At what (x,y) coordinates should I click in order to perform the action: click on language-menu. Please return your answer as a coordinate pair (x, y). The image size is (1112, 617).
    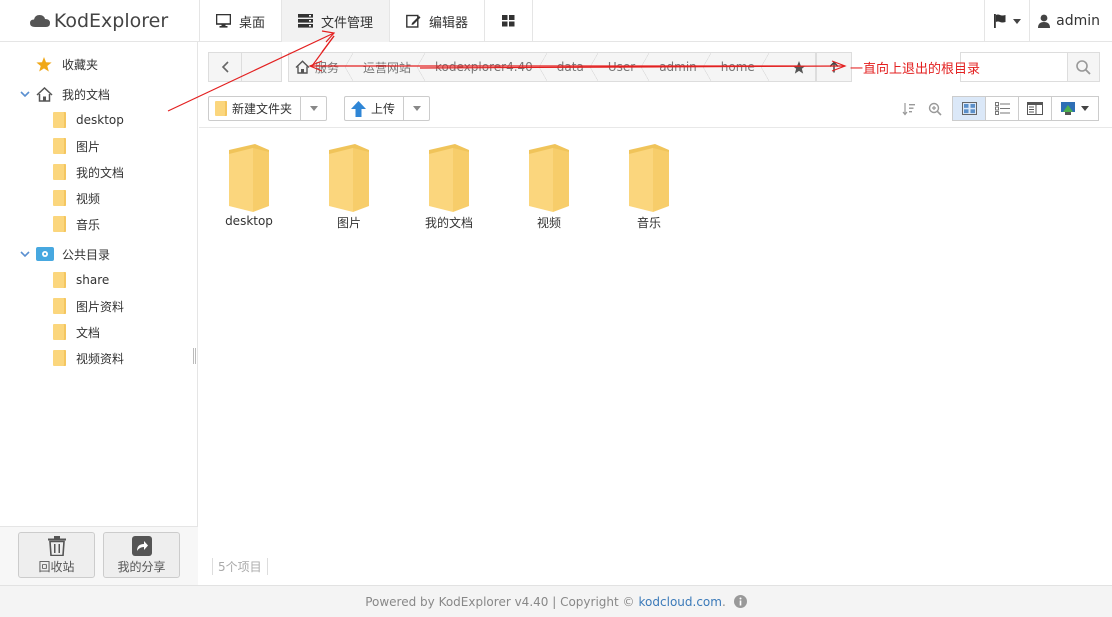
    Looking at the image, I should click on (1006, 21).